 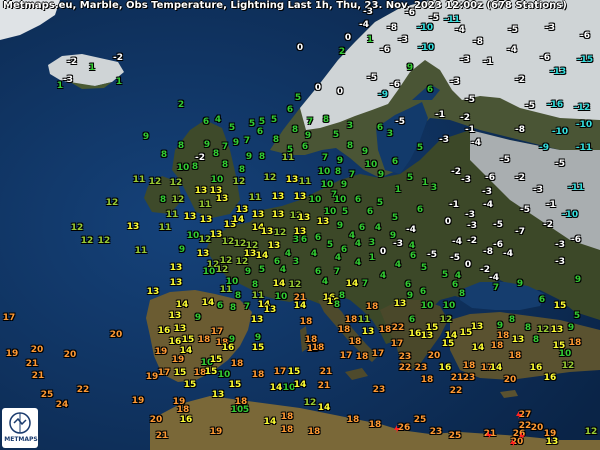 I want to click on temperature-label: 9, so click(x=182, y=250).